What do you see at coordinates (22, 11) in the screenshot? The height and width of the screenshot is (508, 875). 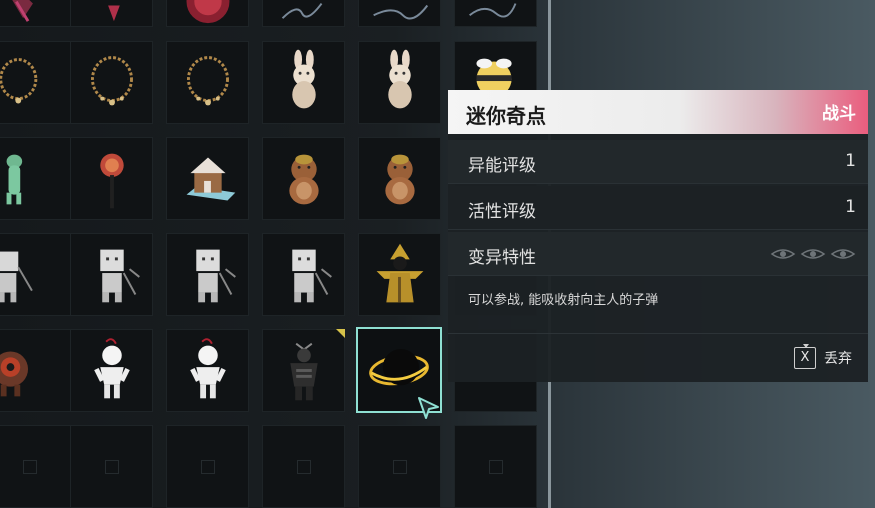 I see `red-cloth-icon` at bounding box center [22, 11].